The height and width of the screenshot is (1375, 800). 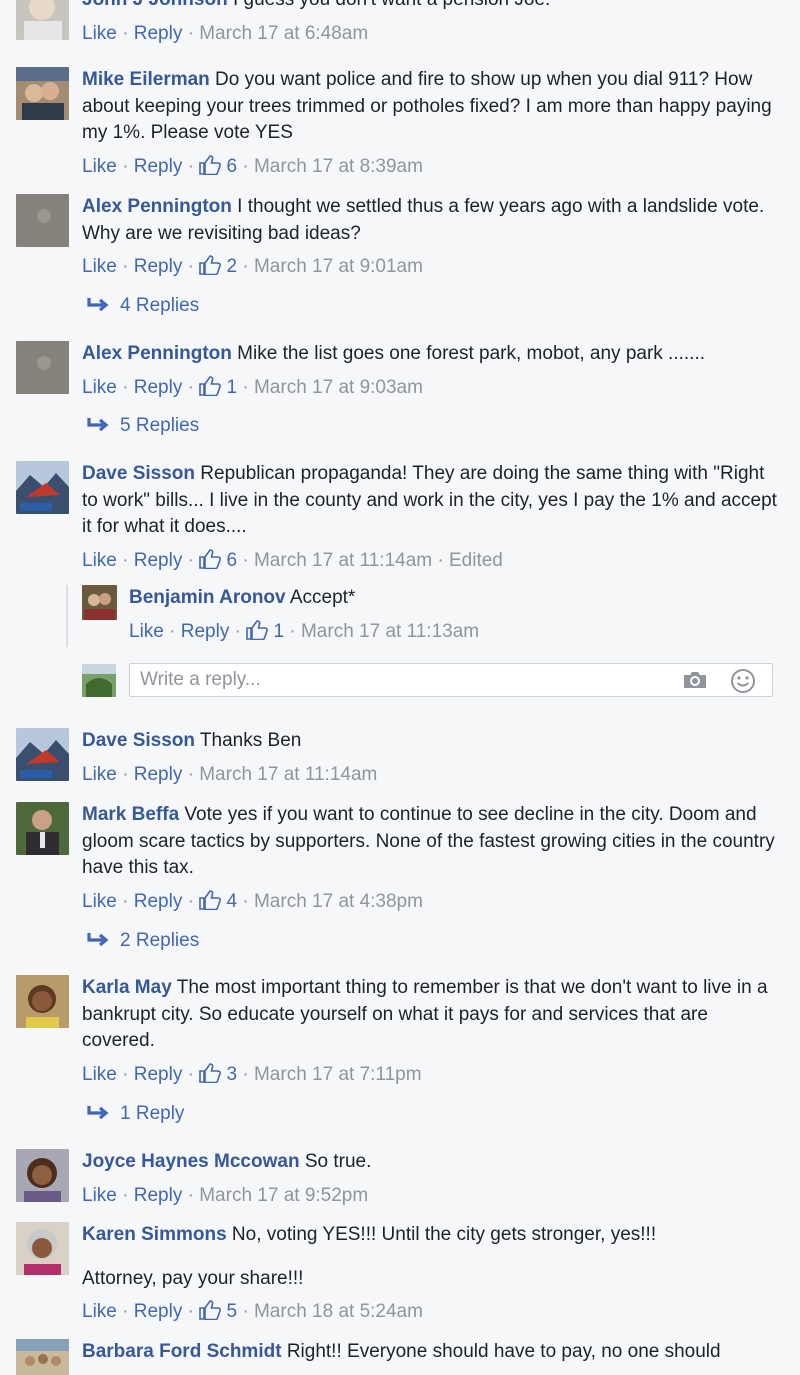 What do you see at coordinates (338, 387) in the screenshot?
I see `timestamp: March 17 at 9:03am` at bounding box center [338, 387].